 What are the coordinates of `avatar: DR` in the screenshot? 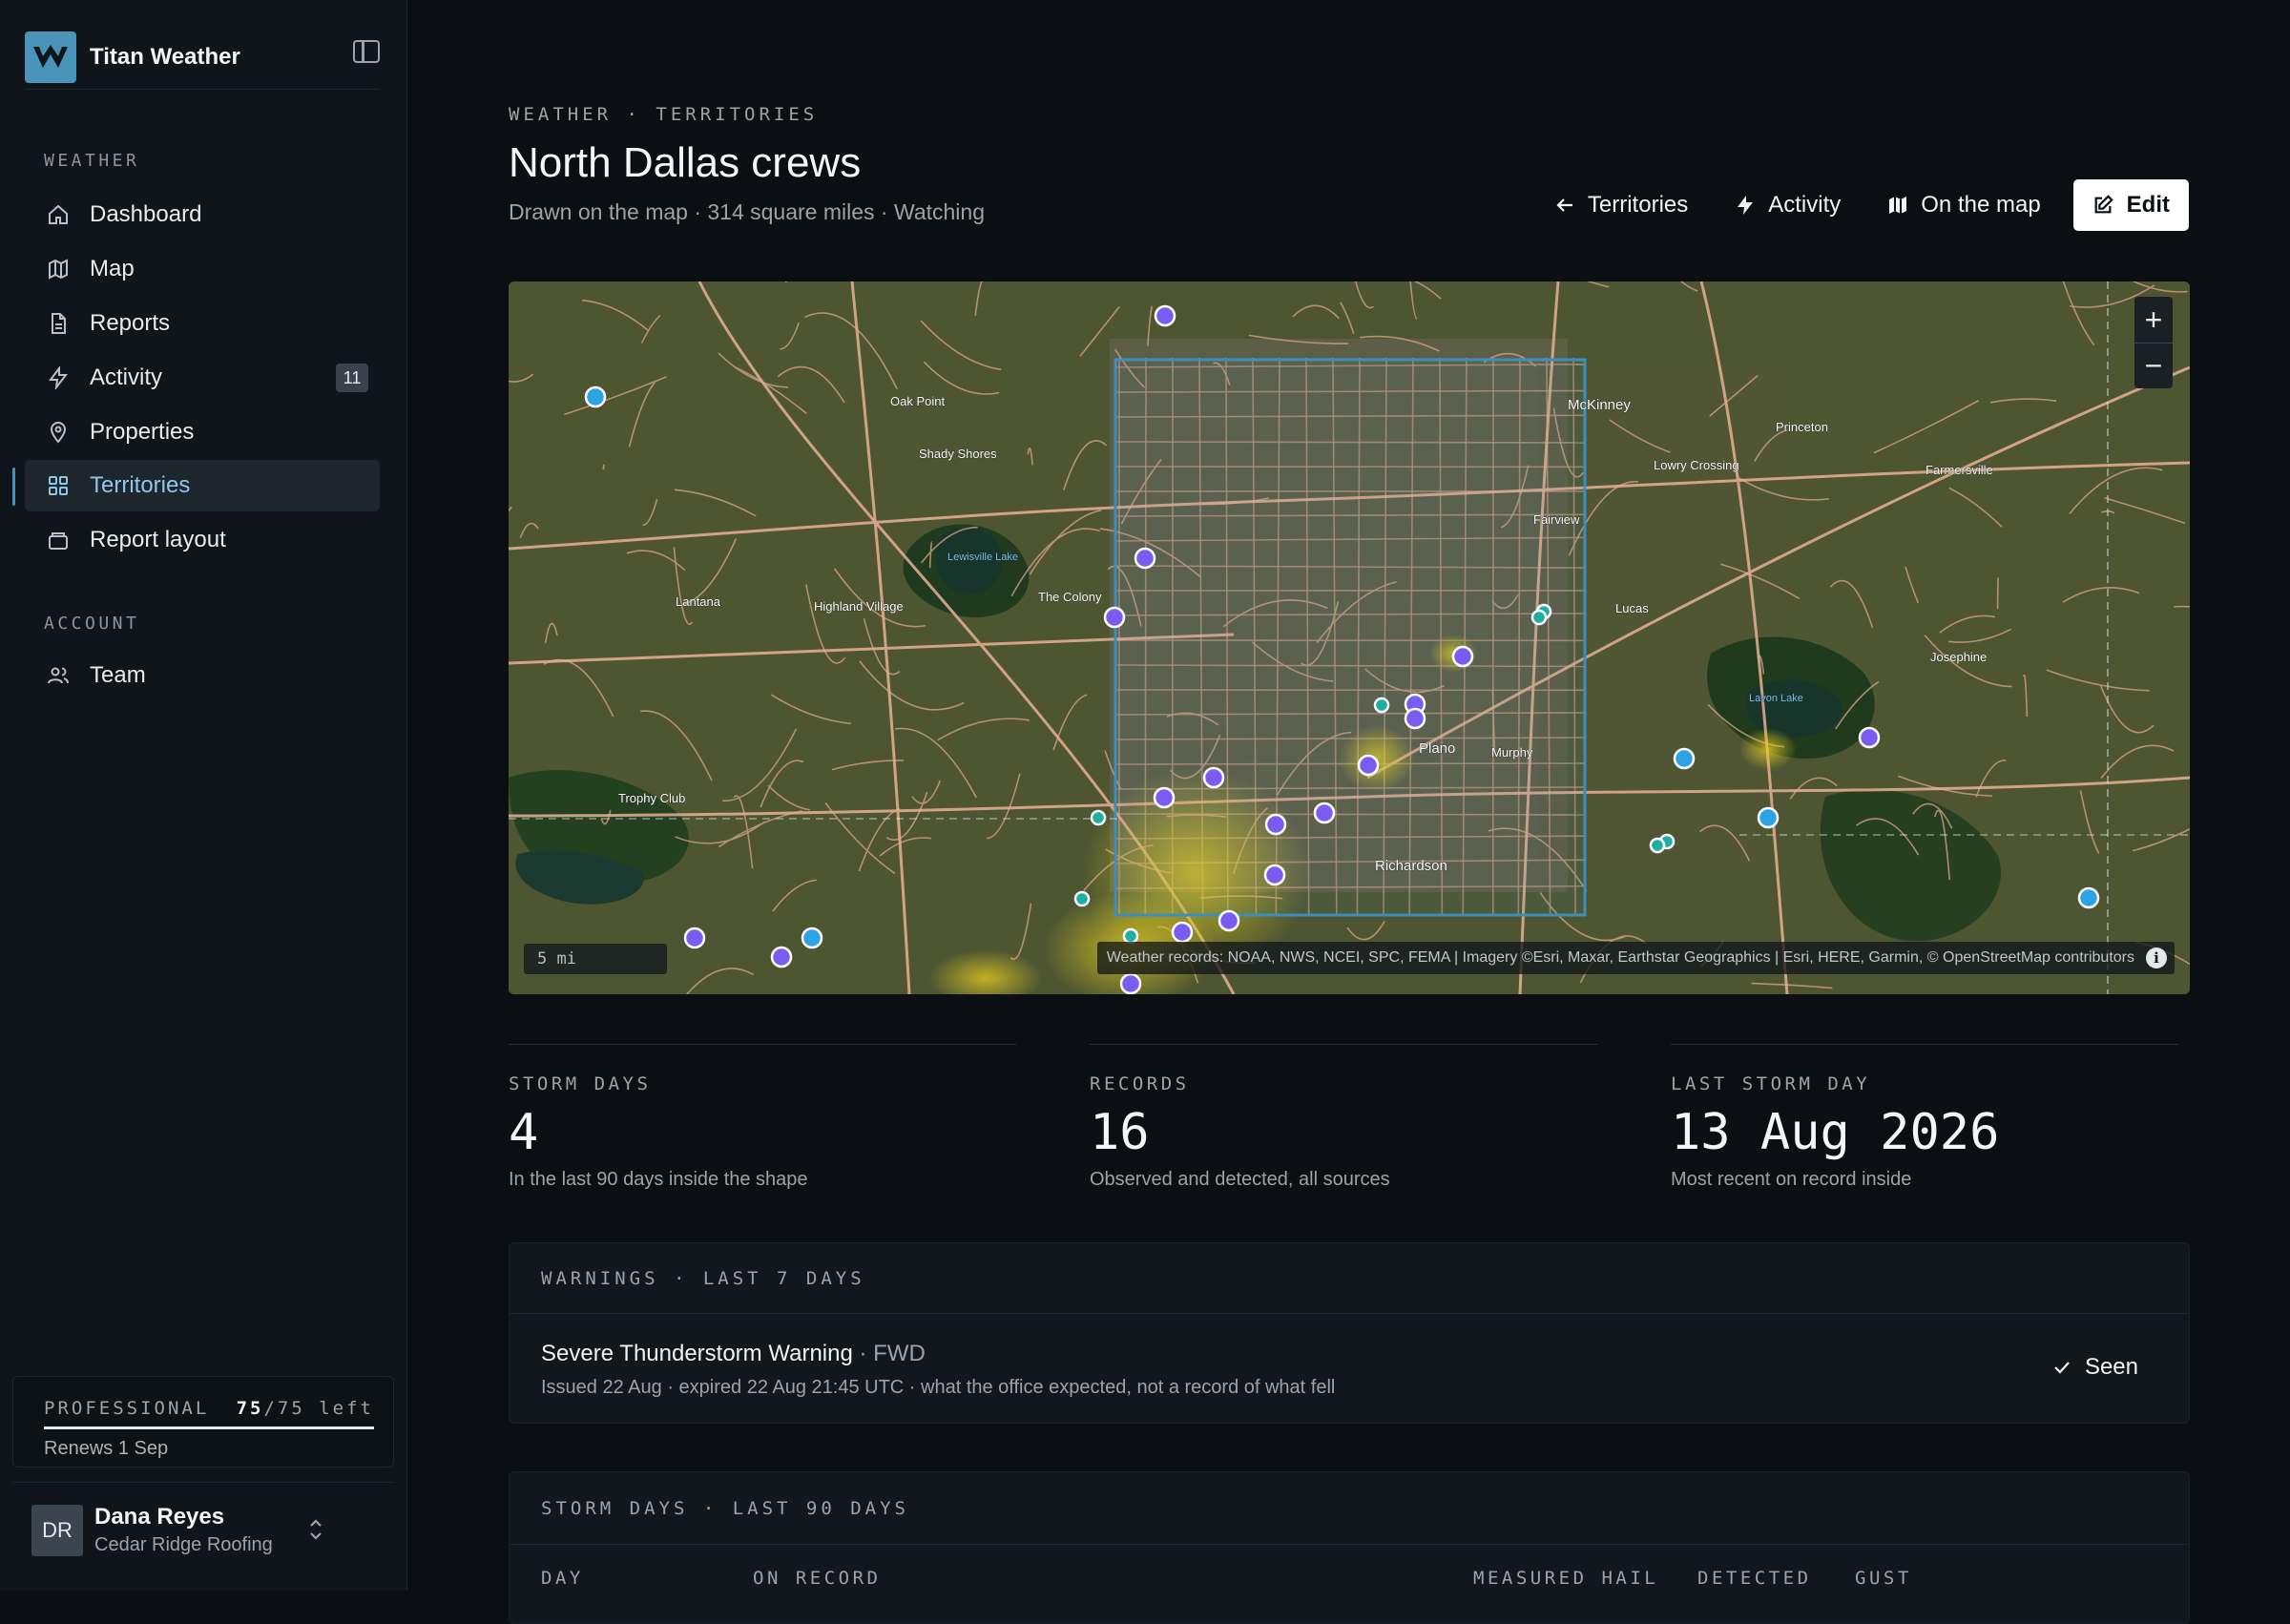 It's located at (57, 1530).